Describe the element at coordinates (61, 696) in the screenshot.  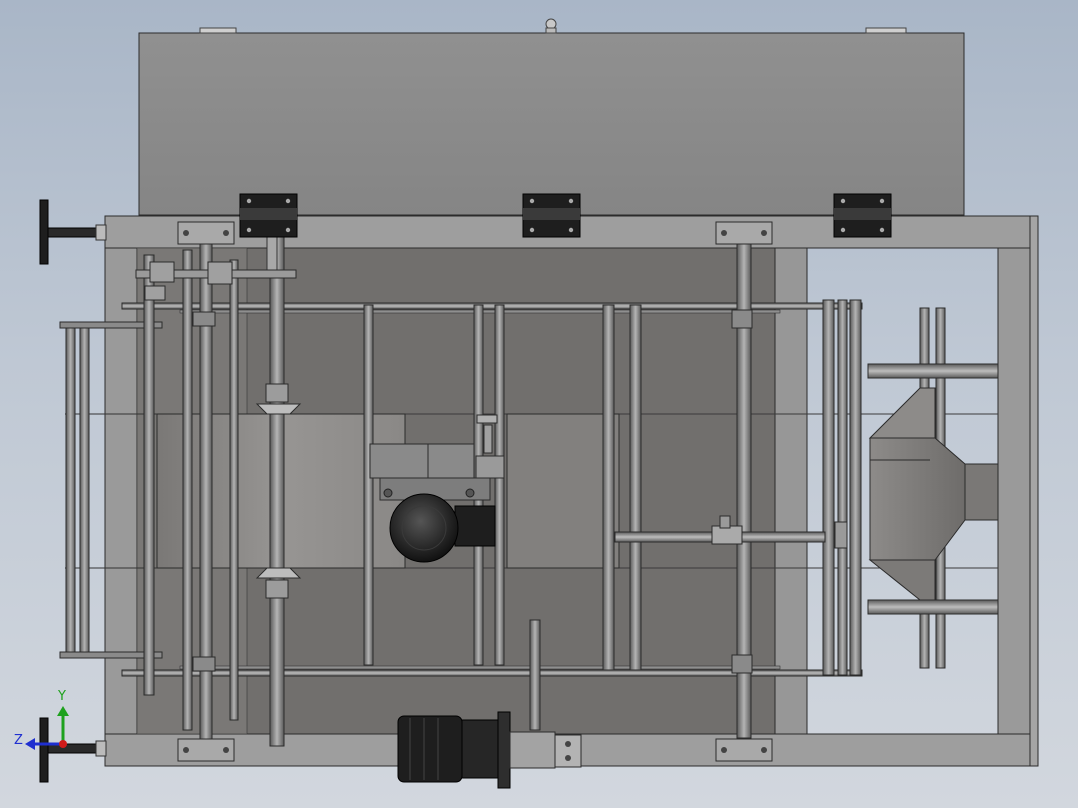
I see `y-axis-label: Y` at that location.